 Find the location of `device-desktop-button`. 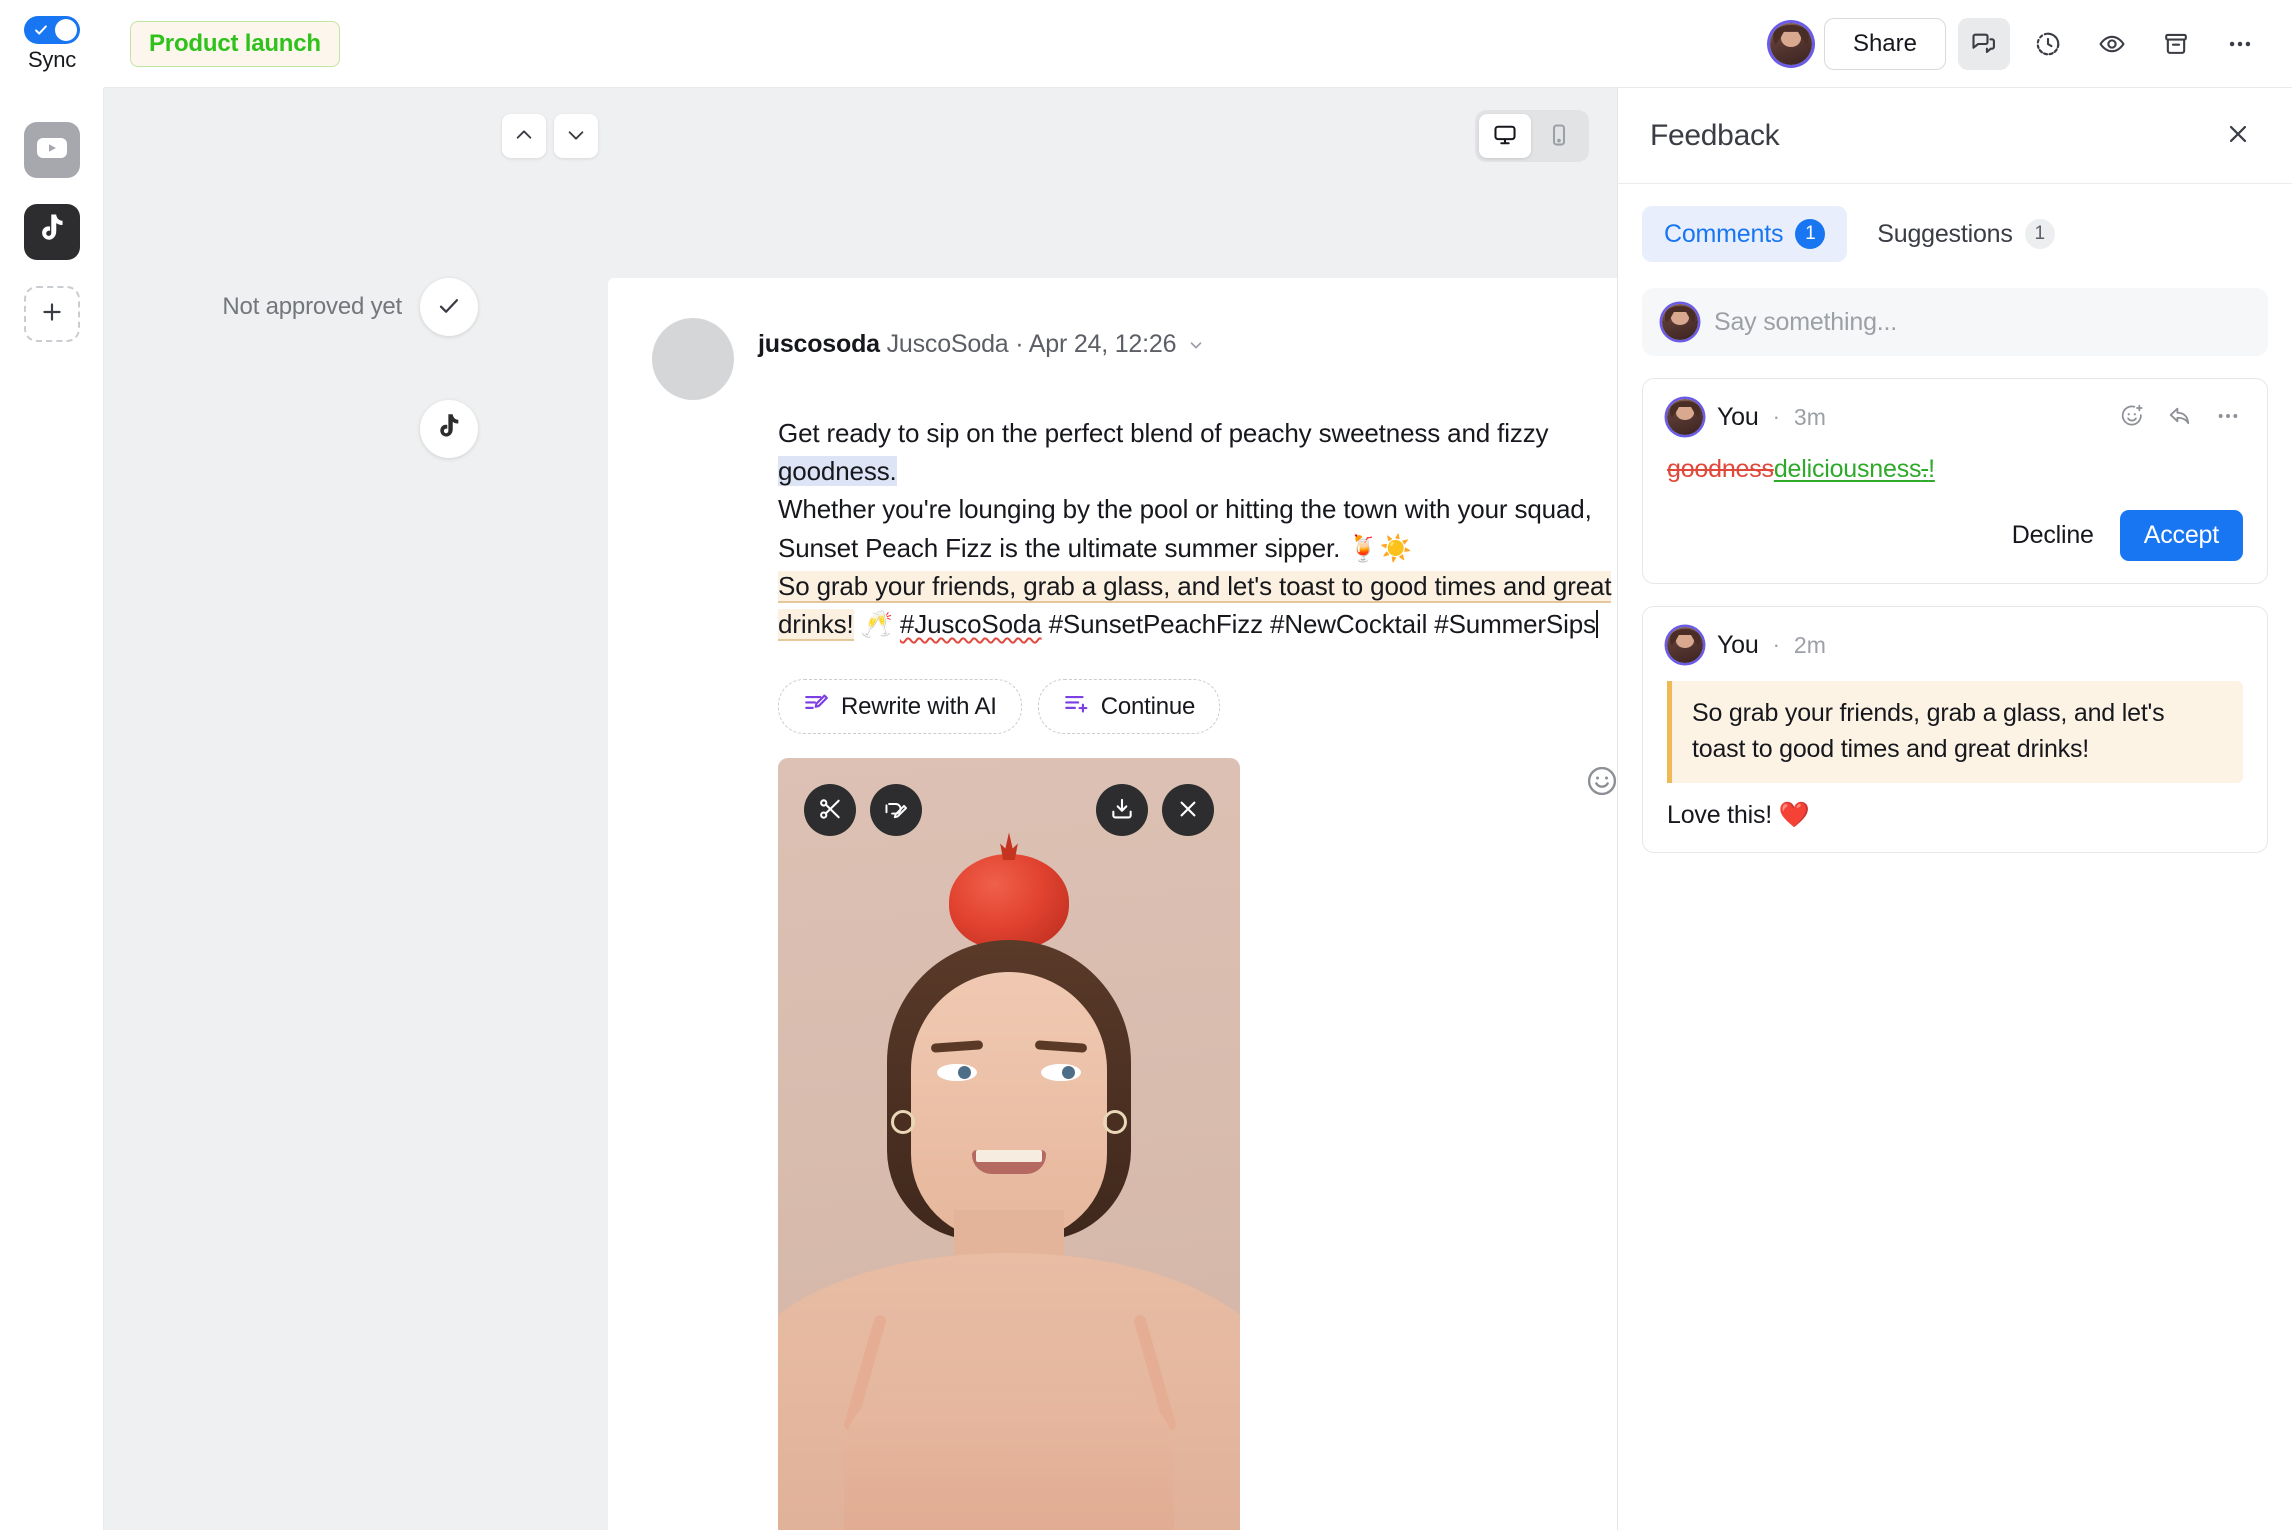

device-desktop-button is located at coordinates (1505, 136).